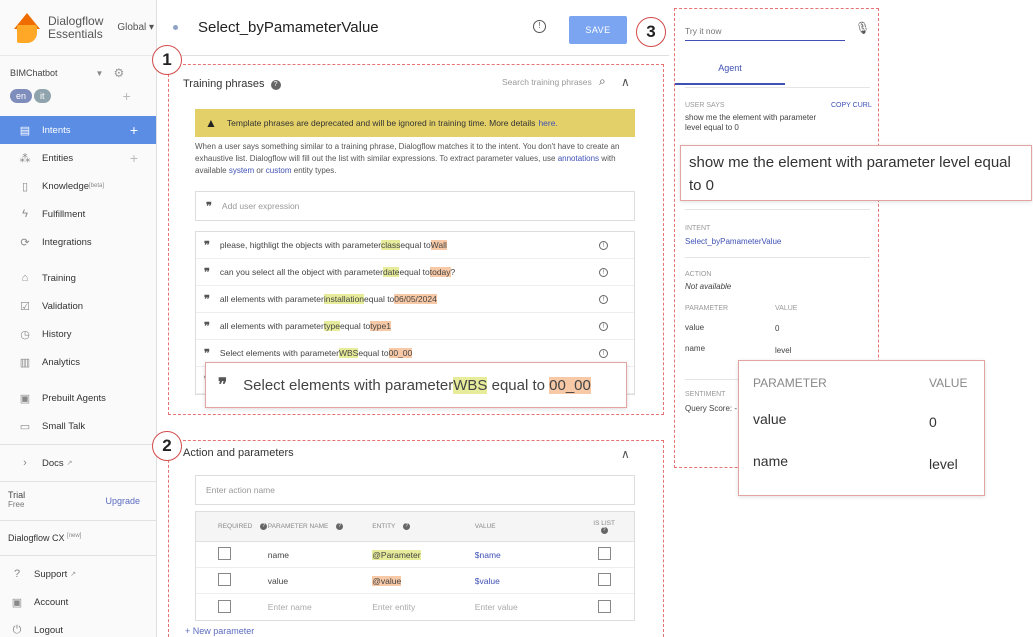  Describe the element at coordinates (25, 398) in the screenshot. I see `prebuilt-icon: ▣` at that location.